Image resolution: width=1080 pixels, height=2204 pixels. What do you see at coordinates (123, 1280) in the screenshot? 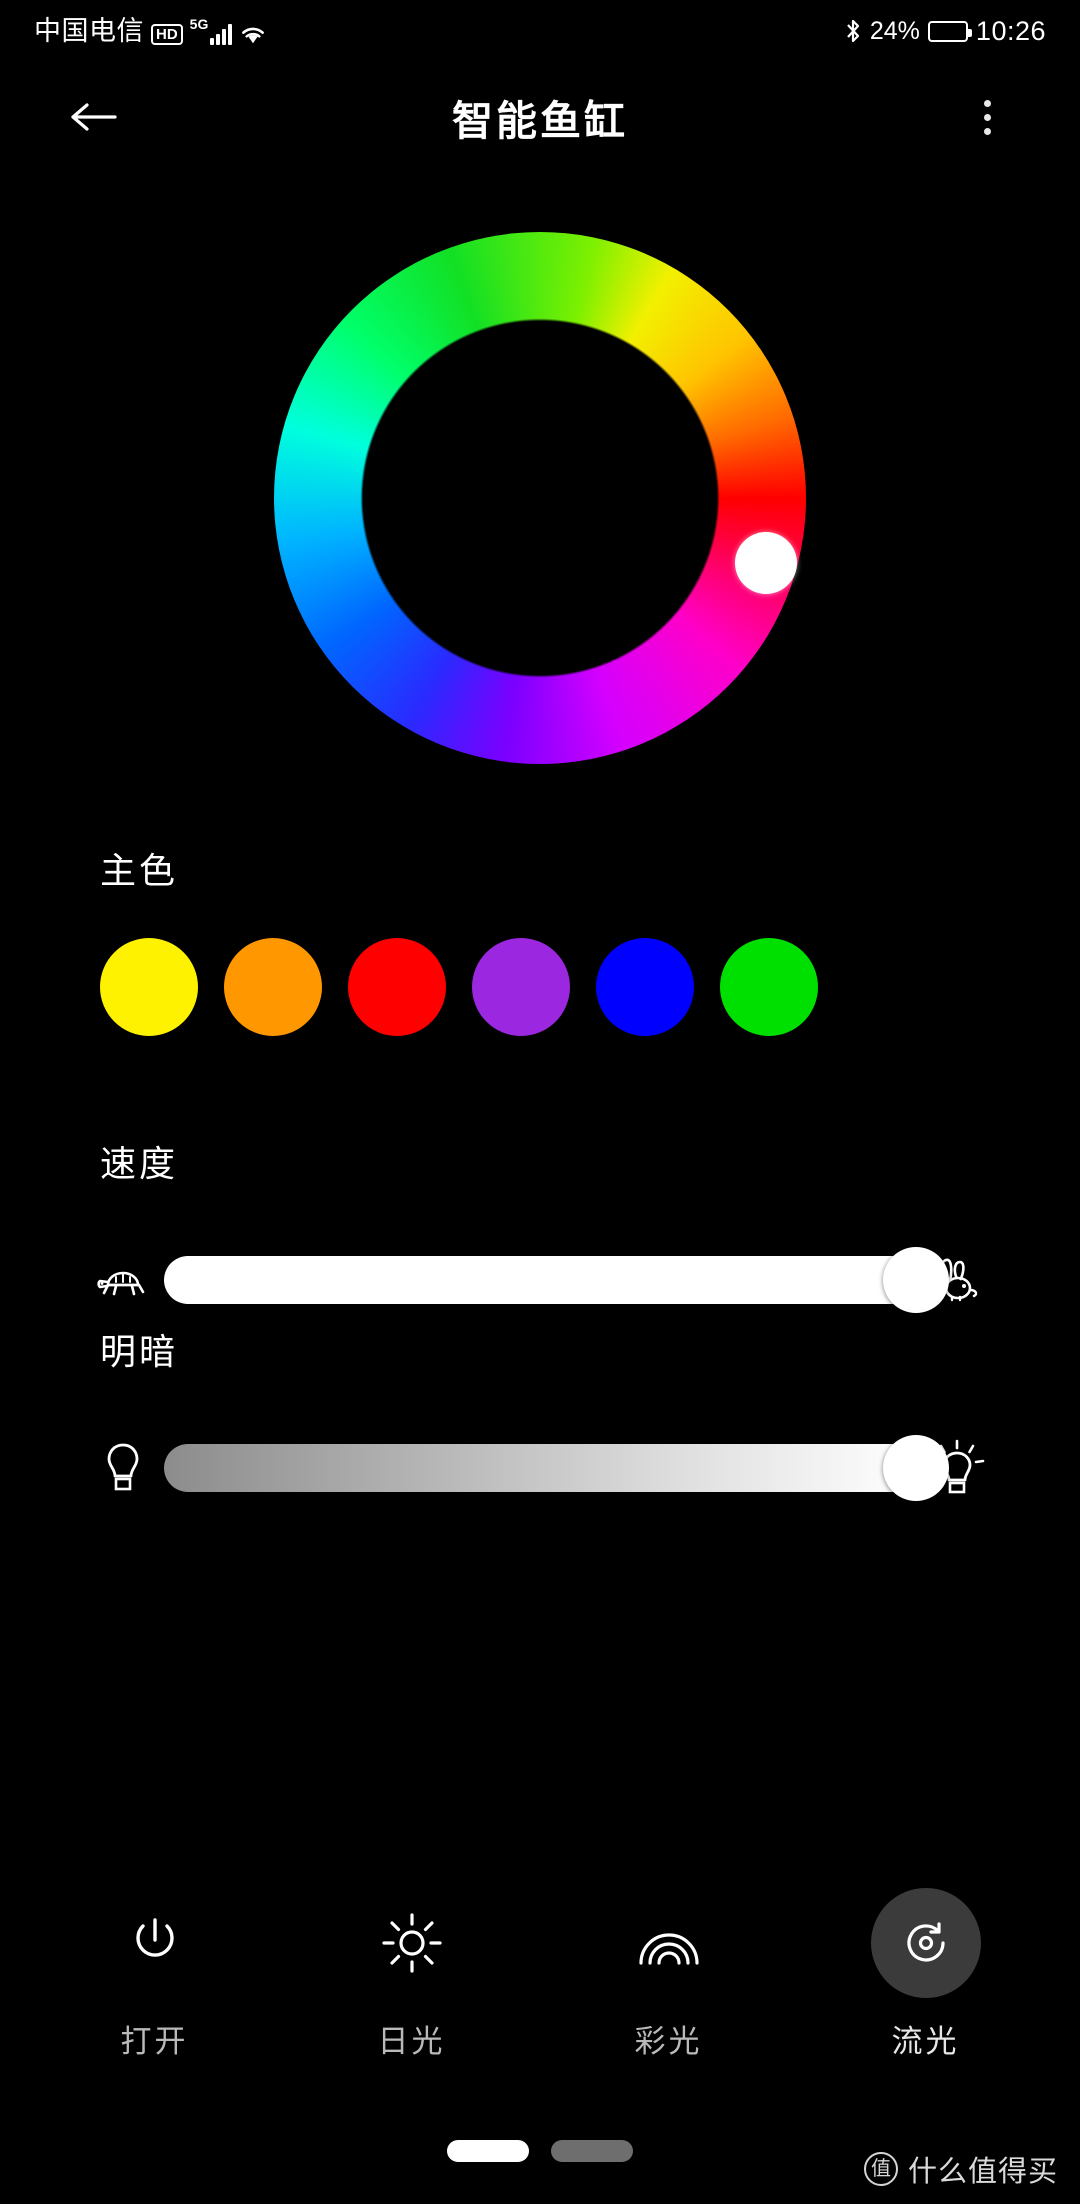
I see `turtle-icon` at bounding box center [123, 1280].